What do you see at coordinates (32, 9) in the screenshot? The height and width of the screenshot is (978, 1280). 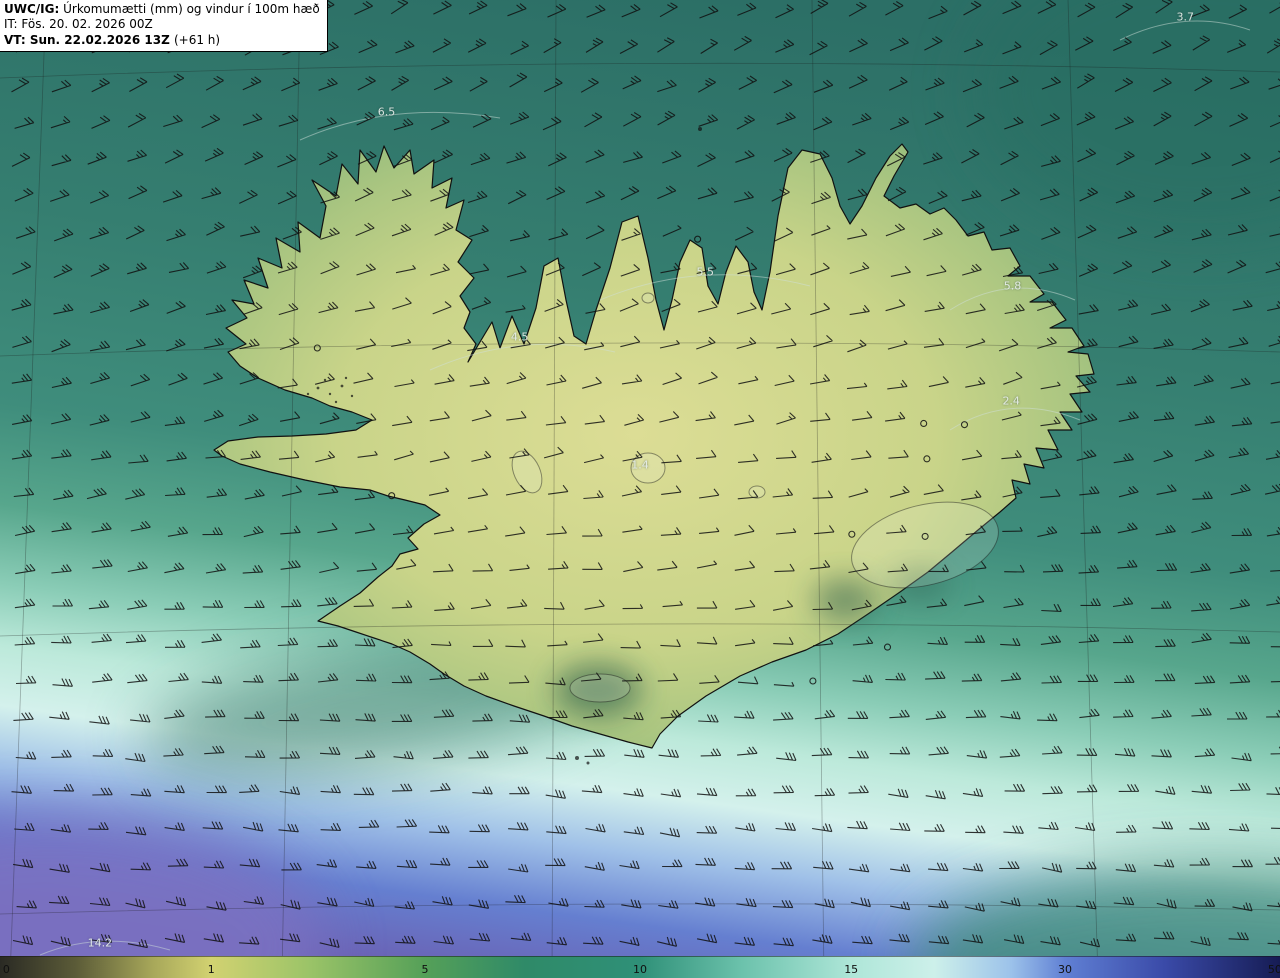 I see `model-label: UWC/IG:` at bounding box center [32, 9].